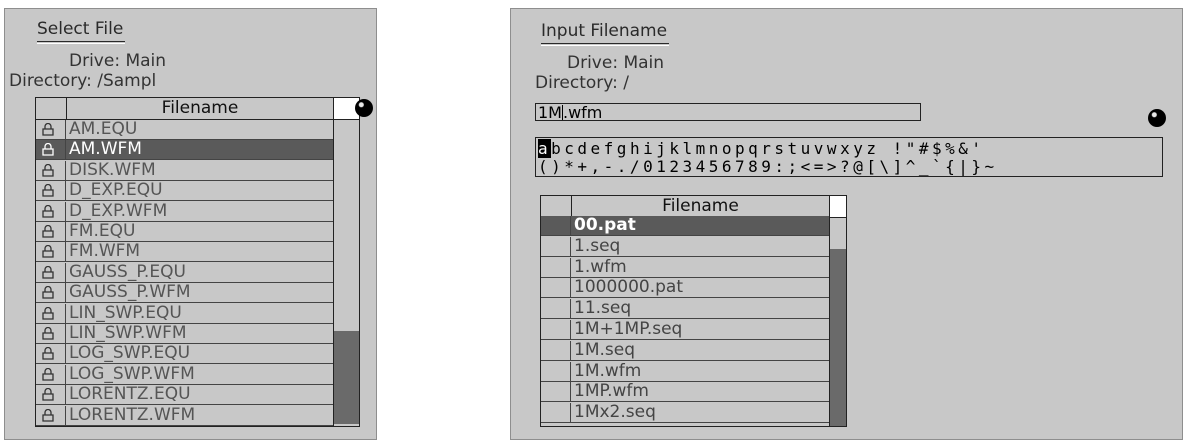 The image size is (1183, 440). I want to click on knob-icon, so click(364, 108).